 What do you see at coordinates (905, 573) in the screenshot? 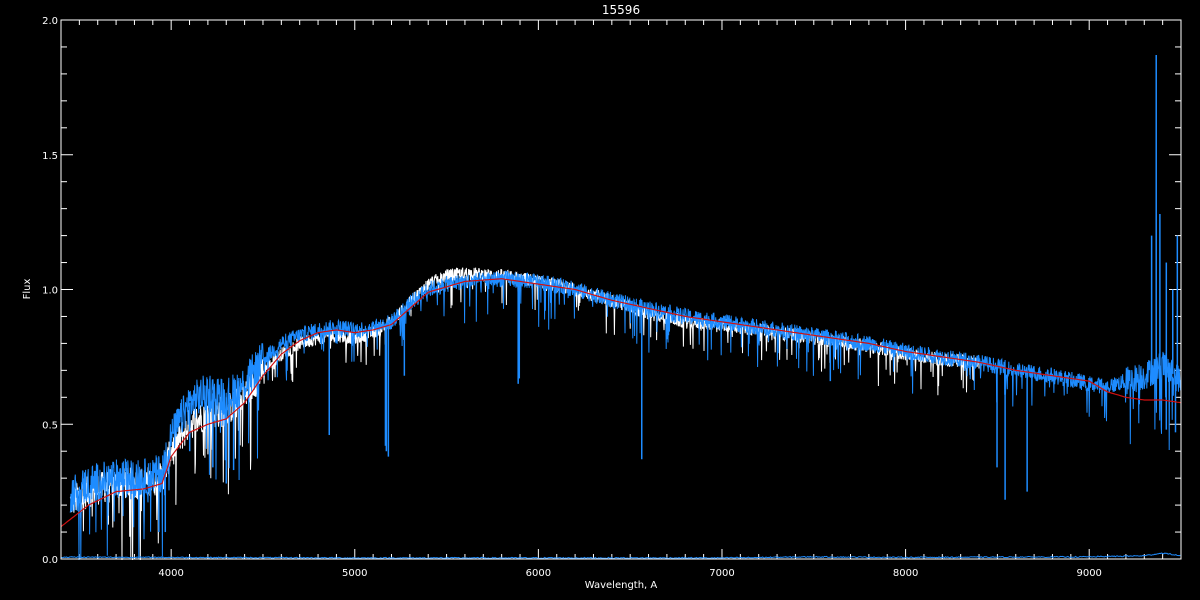
I see `x-tick-label: 8000` at bounding box center [905, 573].